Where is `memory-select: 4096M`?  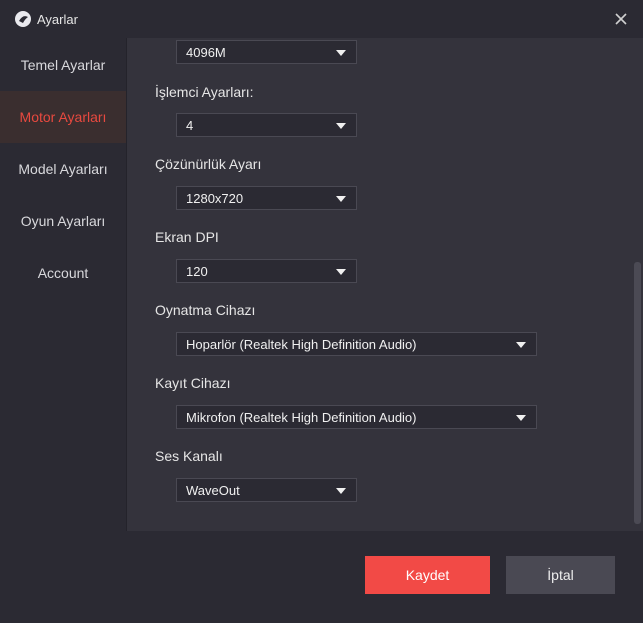 memory-select: 4096M is located at coordinates (266, 52).